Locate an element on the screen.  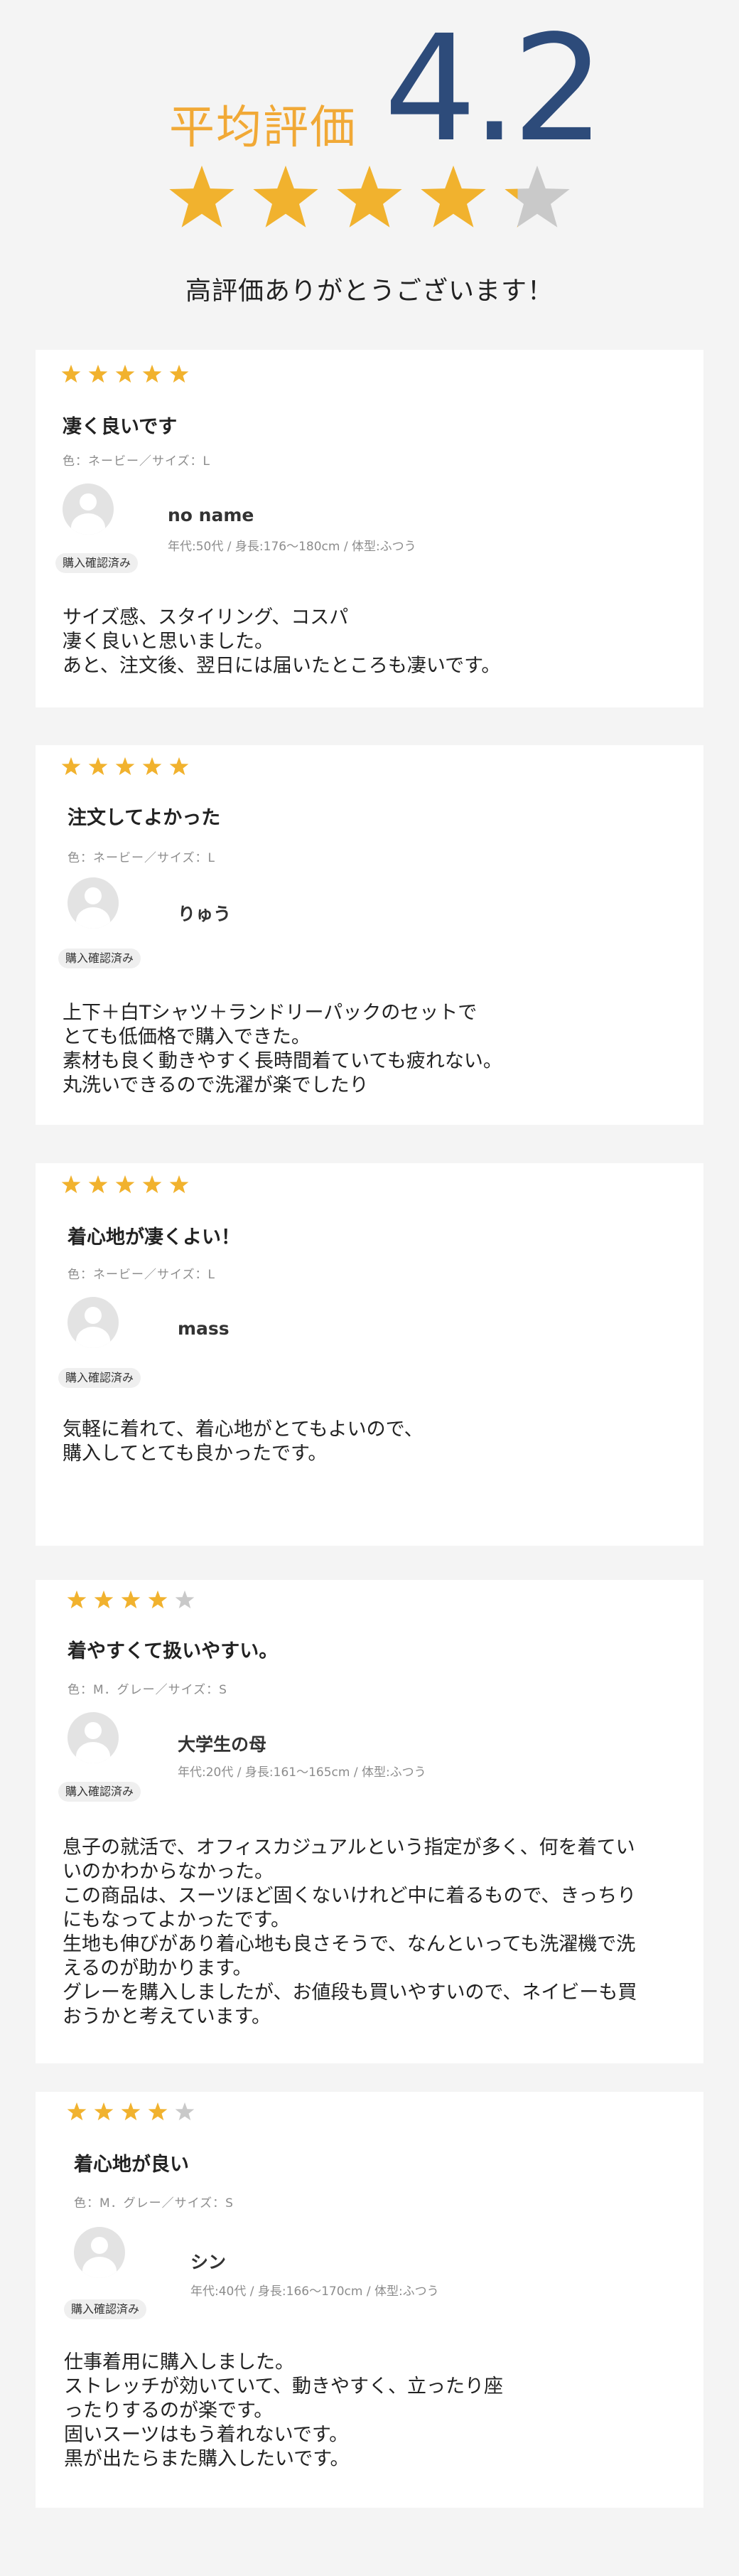
review-body: 気軽に着れて、着心地がとてもよいので、 購入してとても良かったです。 is located at coordinates (243, 1442).